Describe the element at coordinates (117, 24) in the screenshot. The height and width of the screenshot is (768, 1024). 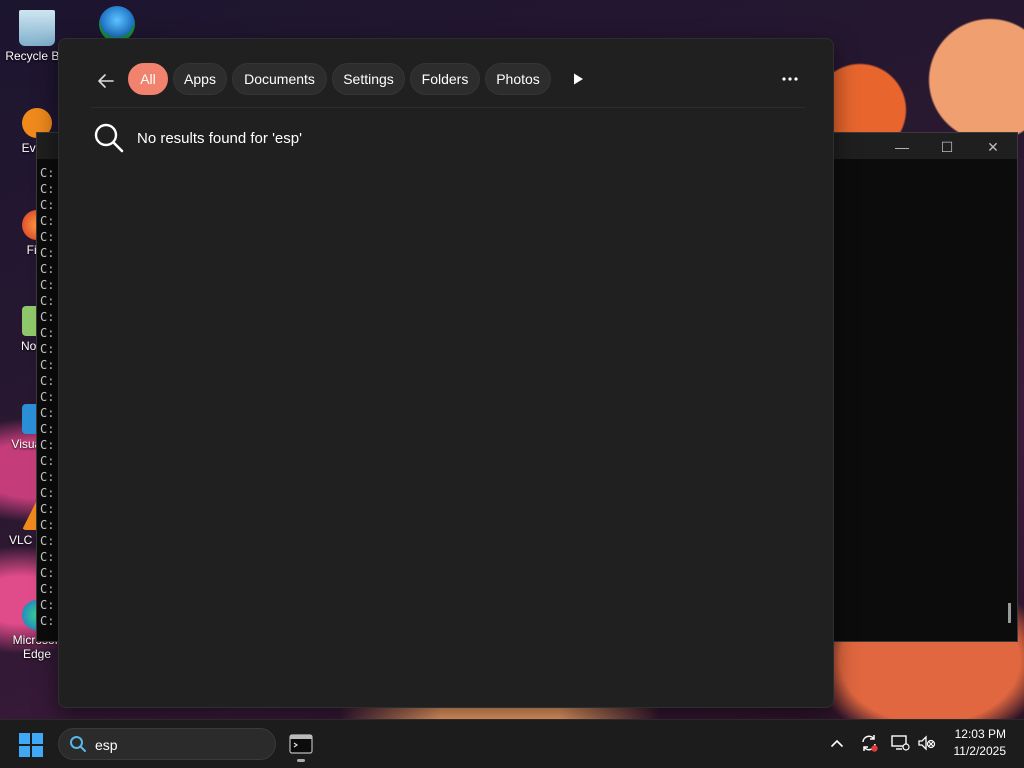
I see `download-manager-icon` at that location.